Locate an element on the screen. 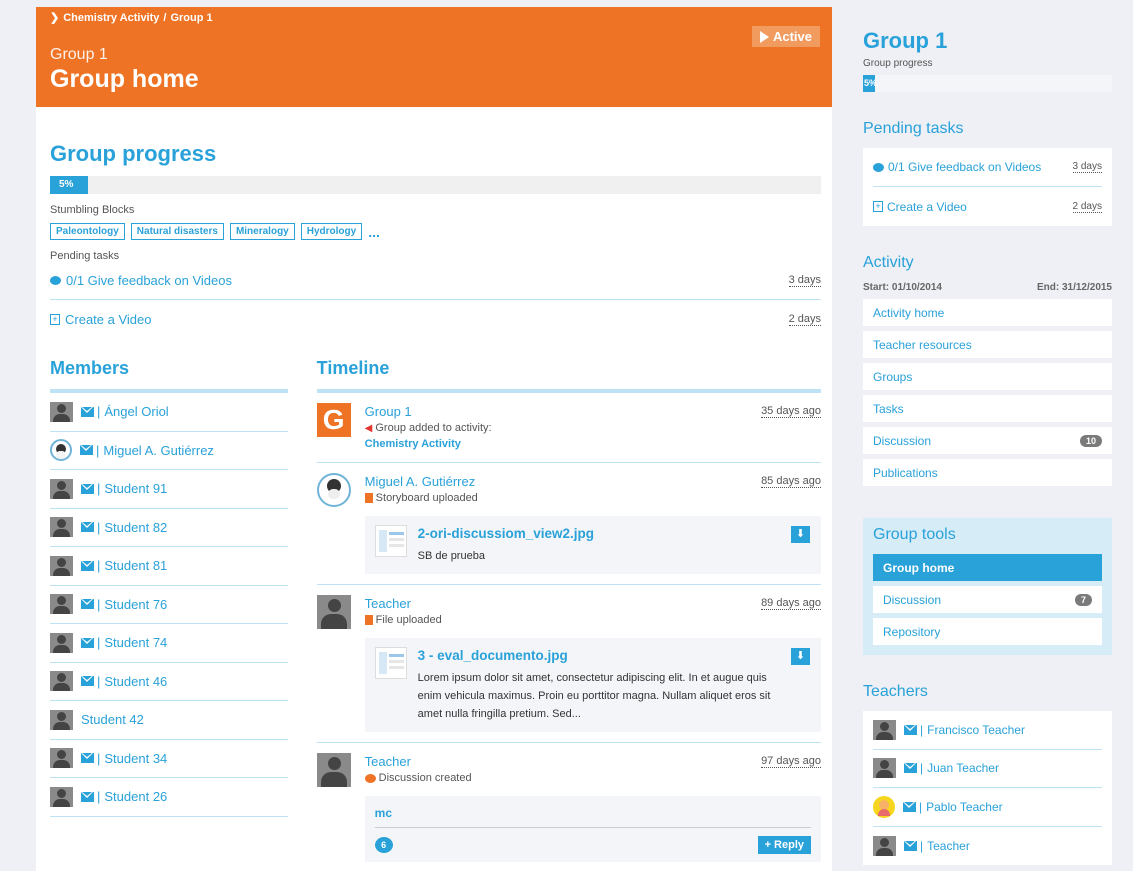 The image size is (1133, 871). sidebar-task-feedback: 0/1 Give feedback on Videos 3 days is located at coordinates (987, 167).